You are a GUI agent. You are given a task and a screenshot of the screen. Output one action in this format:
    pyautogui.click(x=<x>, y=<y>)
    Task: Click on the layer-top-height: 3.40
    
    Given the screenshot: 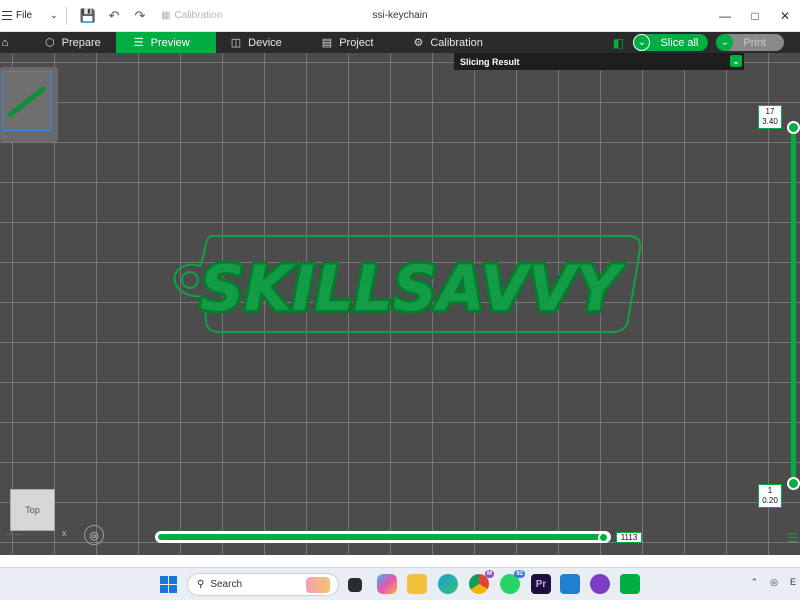 What is the action you would take?
    pyautogui.click(x=770, y=121)
    